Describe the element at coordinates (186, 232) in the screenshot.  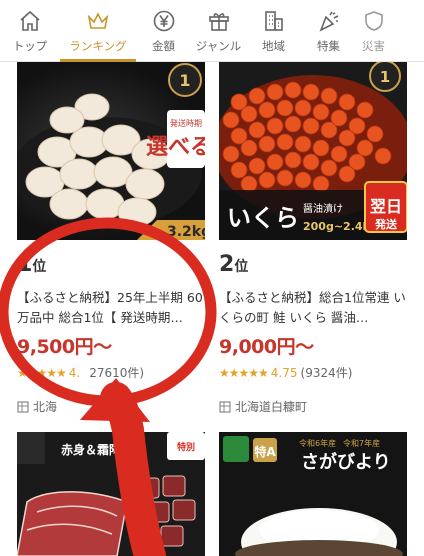
I see `weight-label: 3.2kg` at that location.